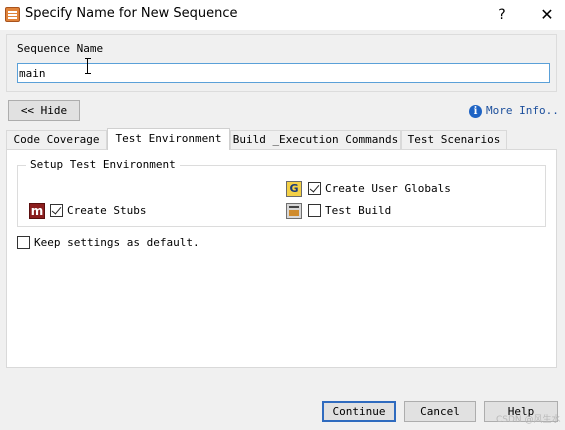 The image size is (565, 430). I want to click on tab-test-scenarios: Test Scenarios, so click(454, 139).